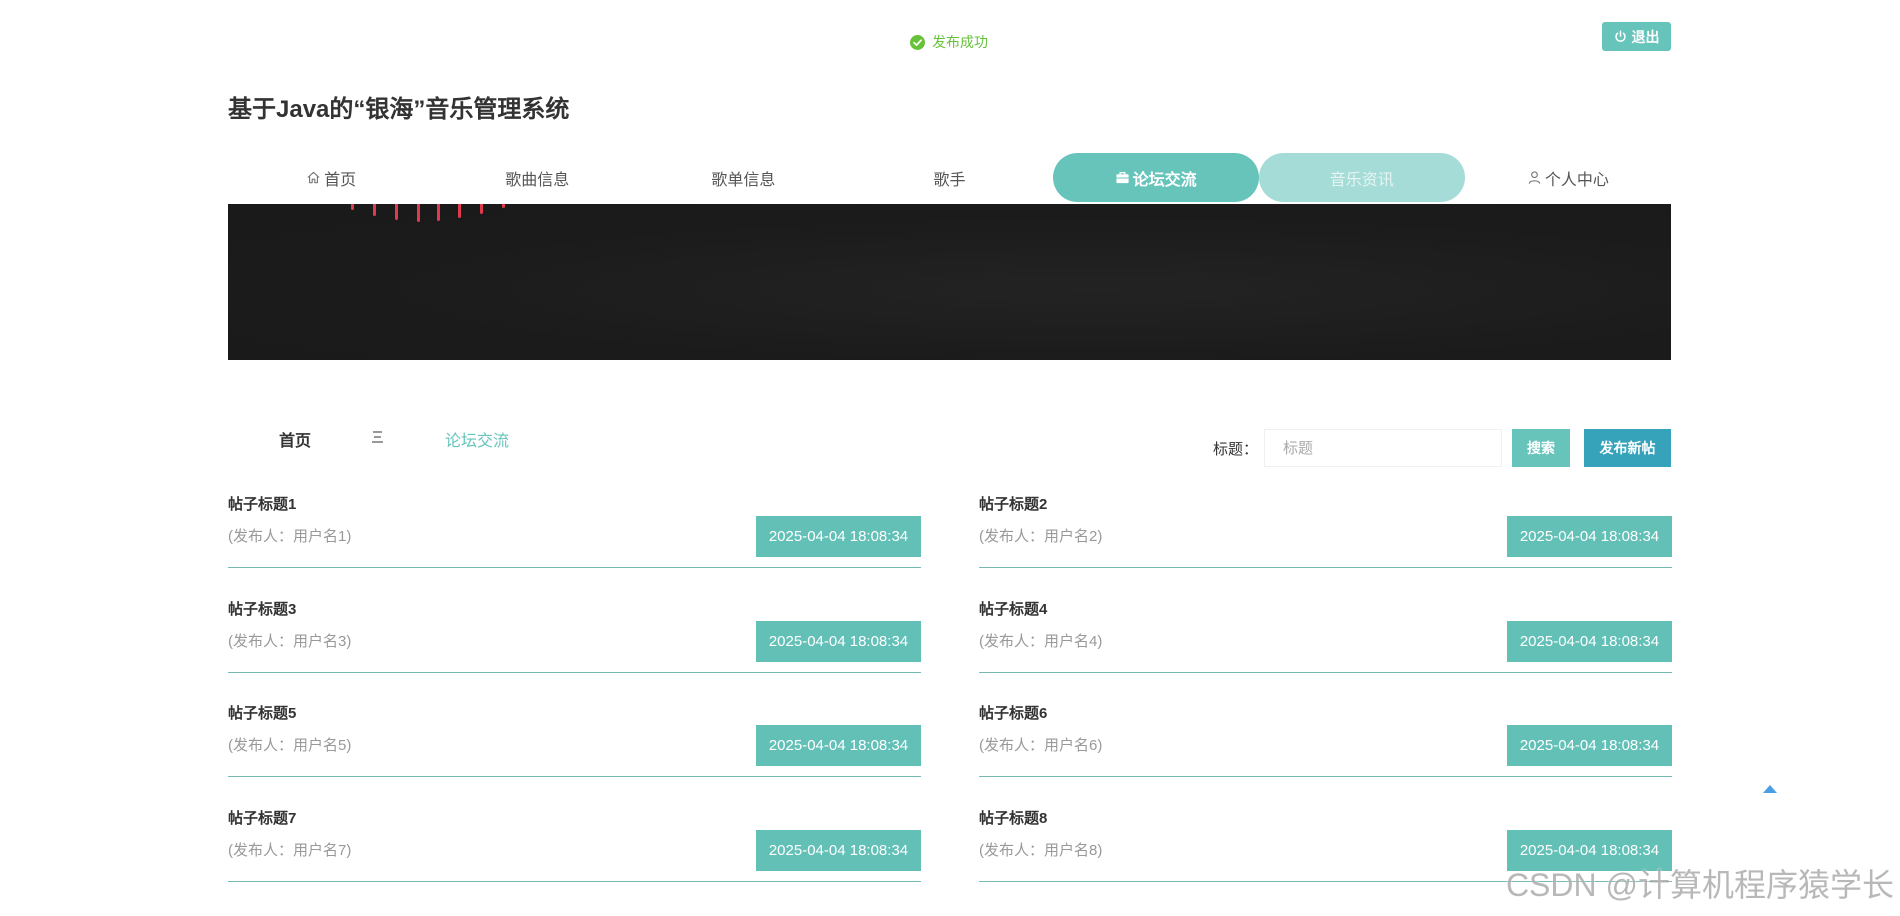  Describe the element at coordinates (1699, 885) in the screenshot. I see `watermark: CSDN @计算机程序猿学长` at that location.